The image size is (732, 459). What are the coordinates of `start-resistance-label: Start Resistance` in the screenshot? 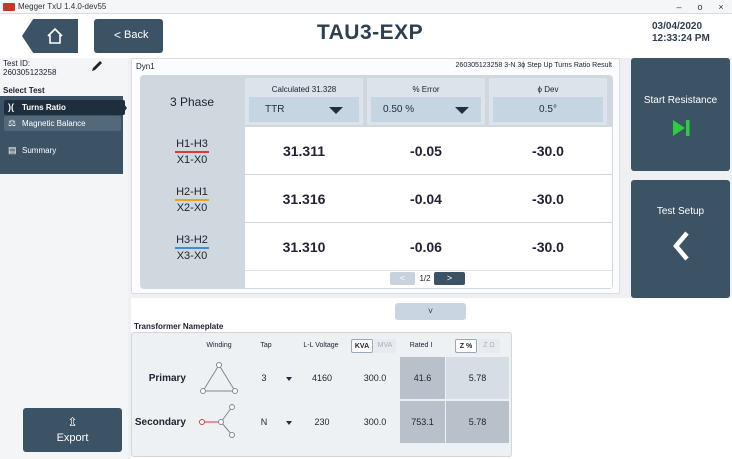 It's located at (680, 100).